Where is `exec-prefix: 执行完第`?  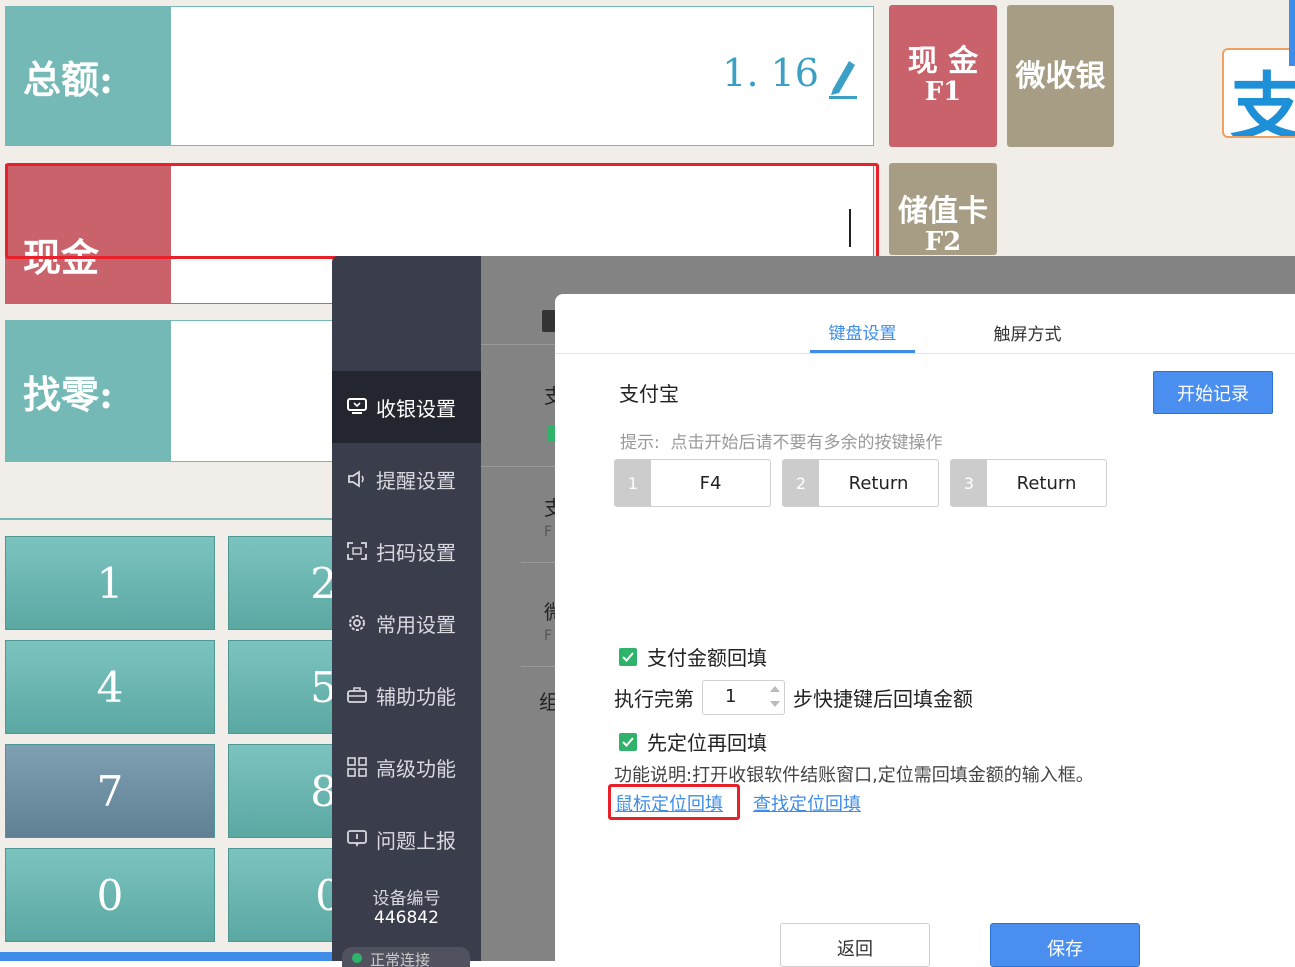 exec-prefix: 执行完第 is located at coordinates (654, 699).